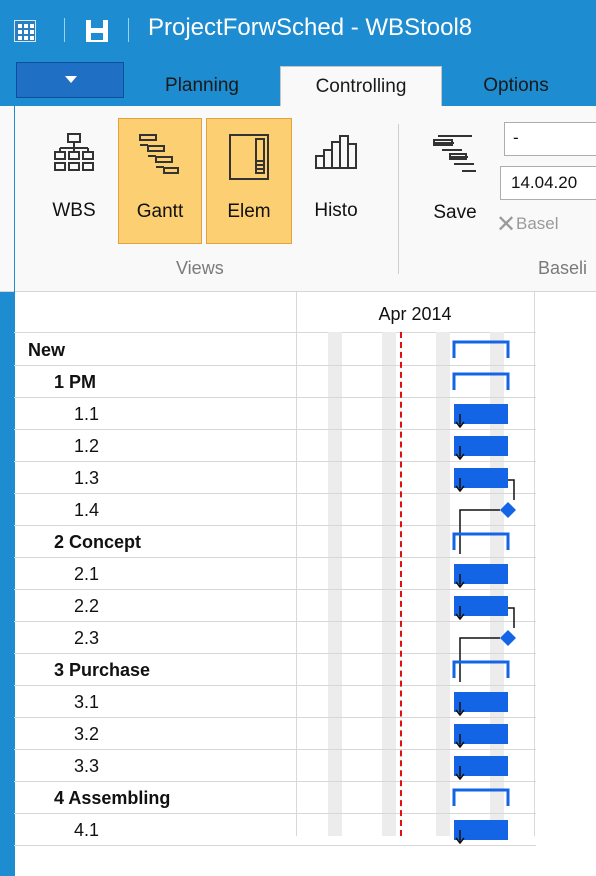 The width and height of the screenshot is (596, 876). Describe the element at coordinates (484, 592) in the screenshot. I see `gantt-bars` at that location.